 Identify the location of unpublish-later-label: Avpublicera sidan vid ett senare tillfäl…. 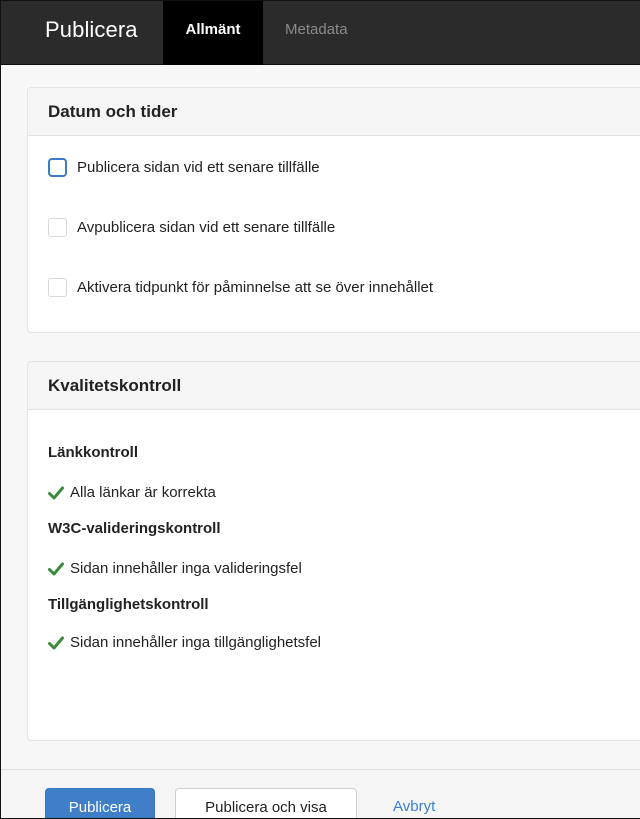
(206, 227).